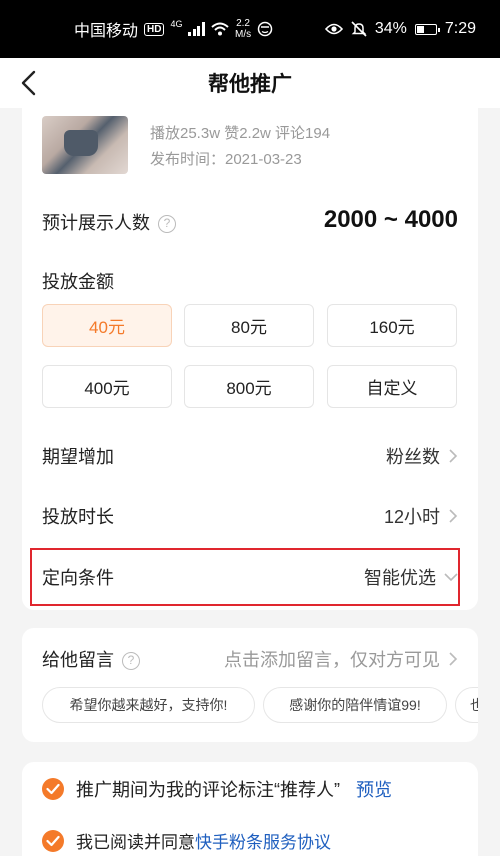 This screenshot has width=500, height=856. I want to click on status-bar: 中国移动 HD 4G 2.2 M/s 34% 7:29, so click(250, 29).